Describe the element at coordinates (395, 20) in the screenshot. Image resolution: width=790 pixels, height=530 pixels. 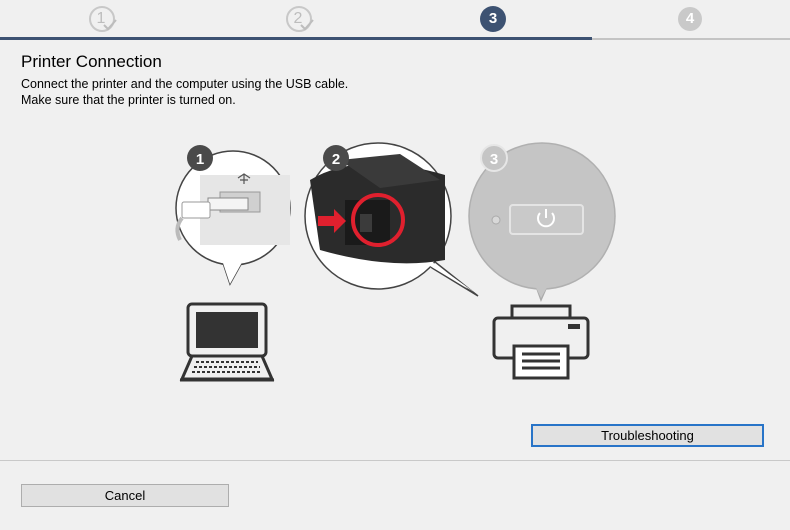
I see `step-indicator: 1 2 3 4` at that location.